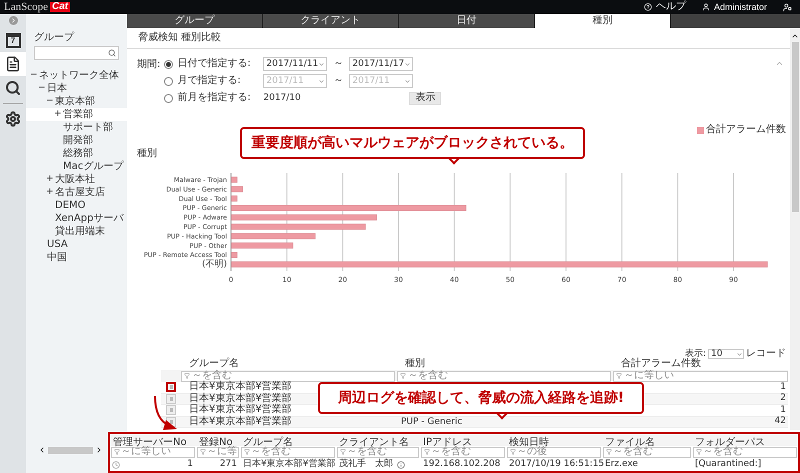  I want to click on rail-button: 7, so click(13, 40).